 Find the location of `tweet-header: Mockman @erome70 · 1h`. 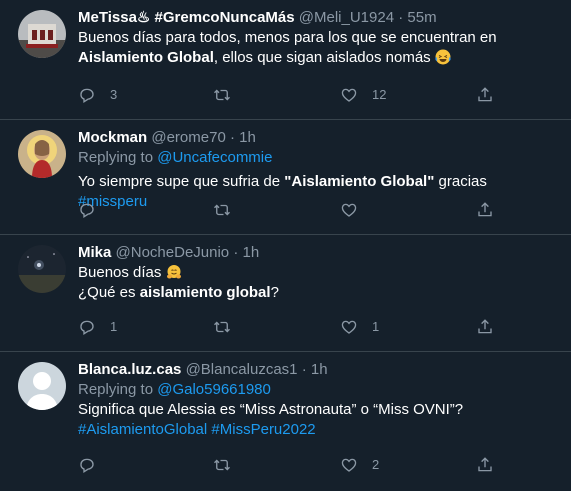

tweet-header: Mockman @erome70 · 1h is located at coordinates (317, 138).